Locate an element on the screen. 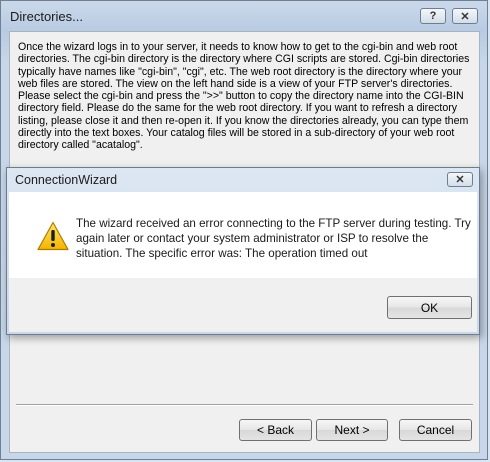  back-button: < Back is located at coordinates (275, 430).